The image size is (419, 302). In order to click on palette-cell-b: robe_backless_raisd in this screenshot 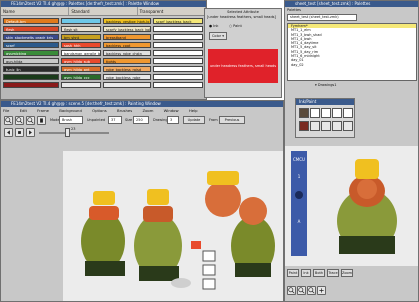, I will do `click(127, 69)`.